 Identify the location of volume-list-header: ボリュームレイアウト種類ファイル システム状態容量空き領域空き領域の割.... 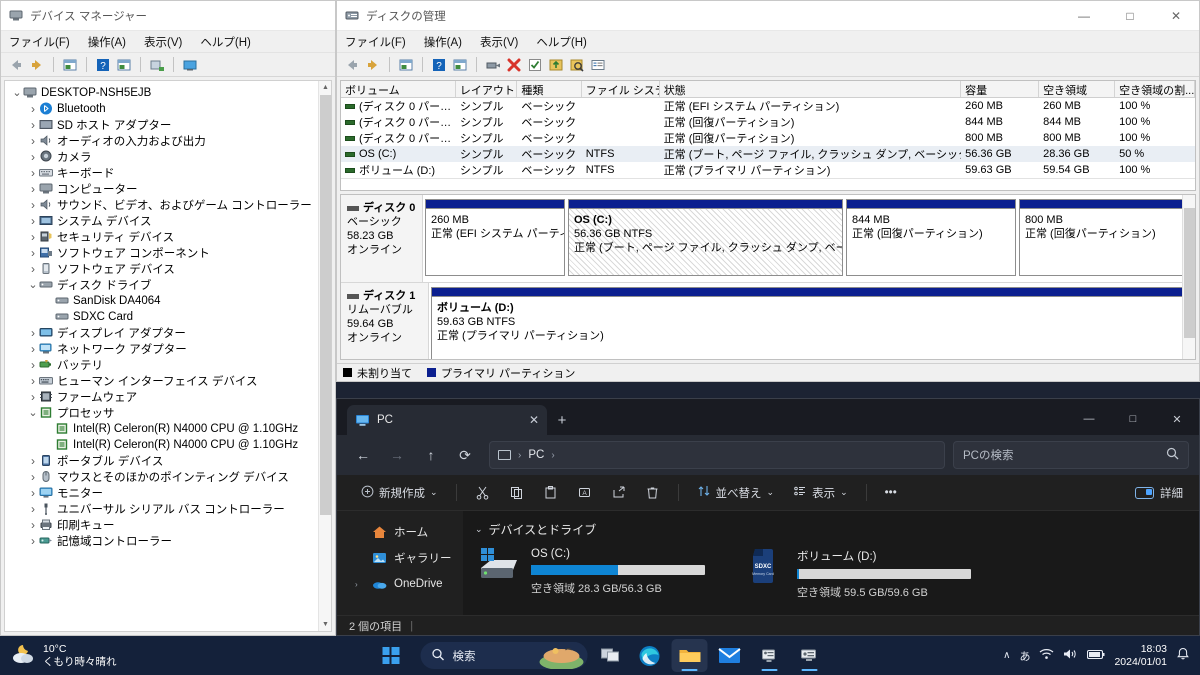
(768, 89).